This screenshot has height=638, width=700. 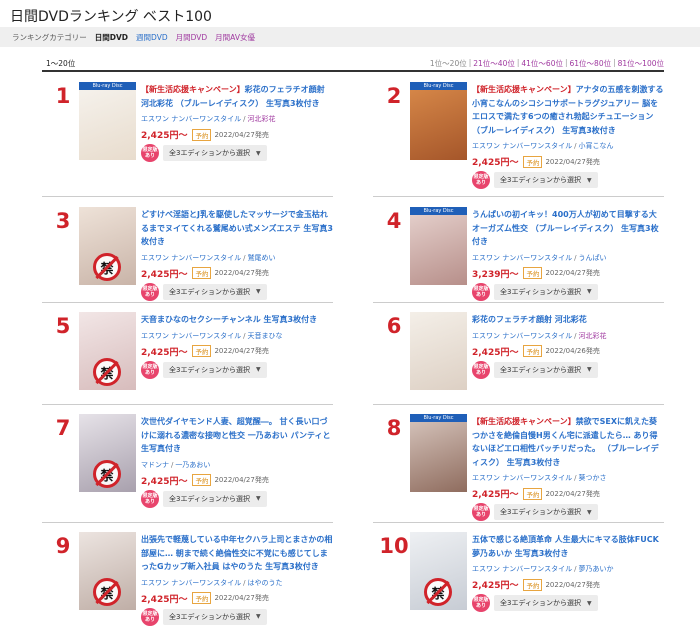 What do you see at coordinates (63, 96) in the screenshot?
I see `rank-number: 1` at bounding box center [63, 96].